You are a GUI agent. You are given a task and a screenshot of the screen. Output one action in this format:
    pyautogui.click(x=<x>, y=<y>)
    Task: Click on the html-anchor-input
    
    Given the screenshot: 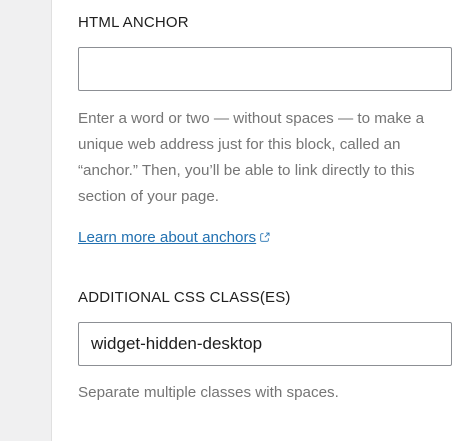 What is the action you would take?
    pyautogui.click(x=265, y=69)
    